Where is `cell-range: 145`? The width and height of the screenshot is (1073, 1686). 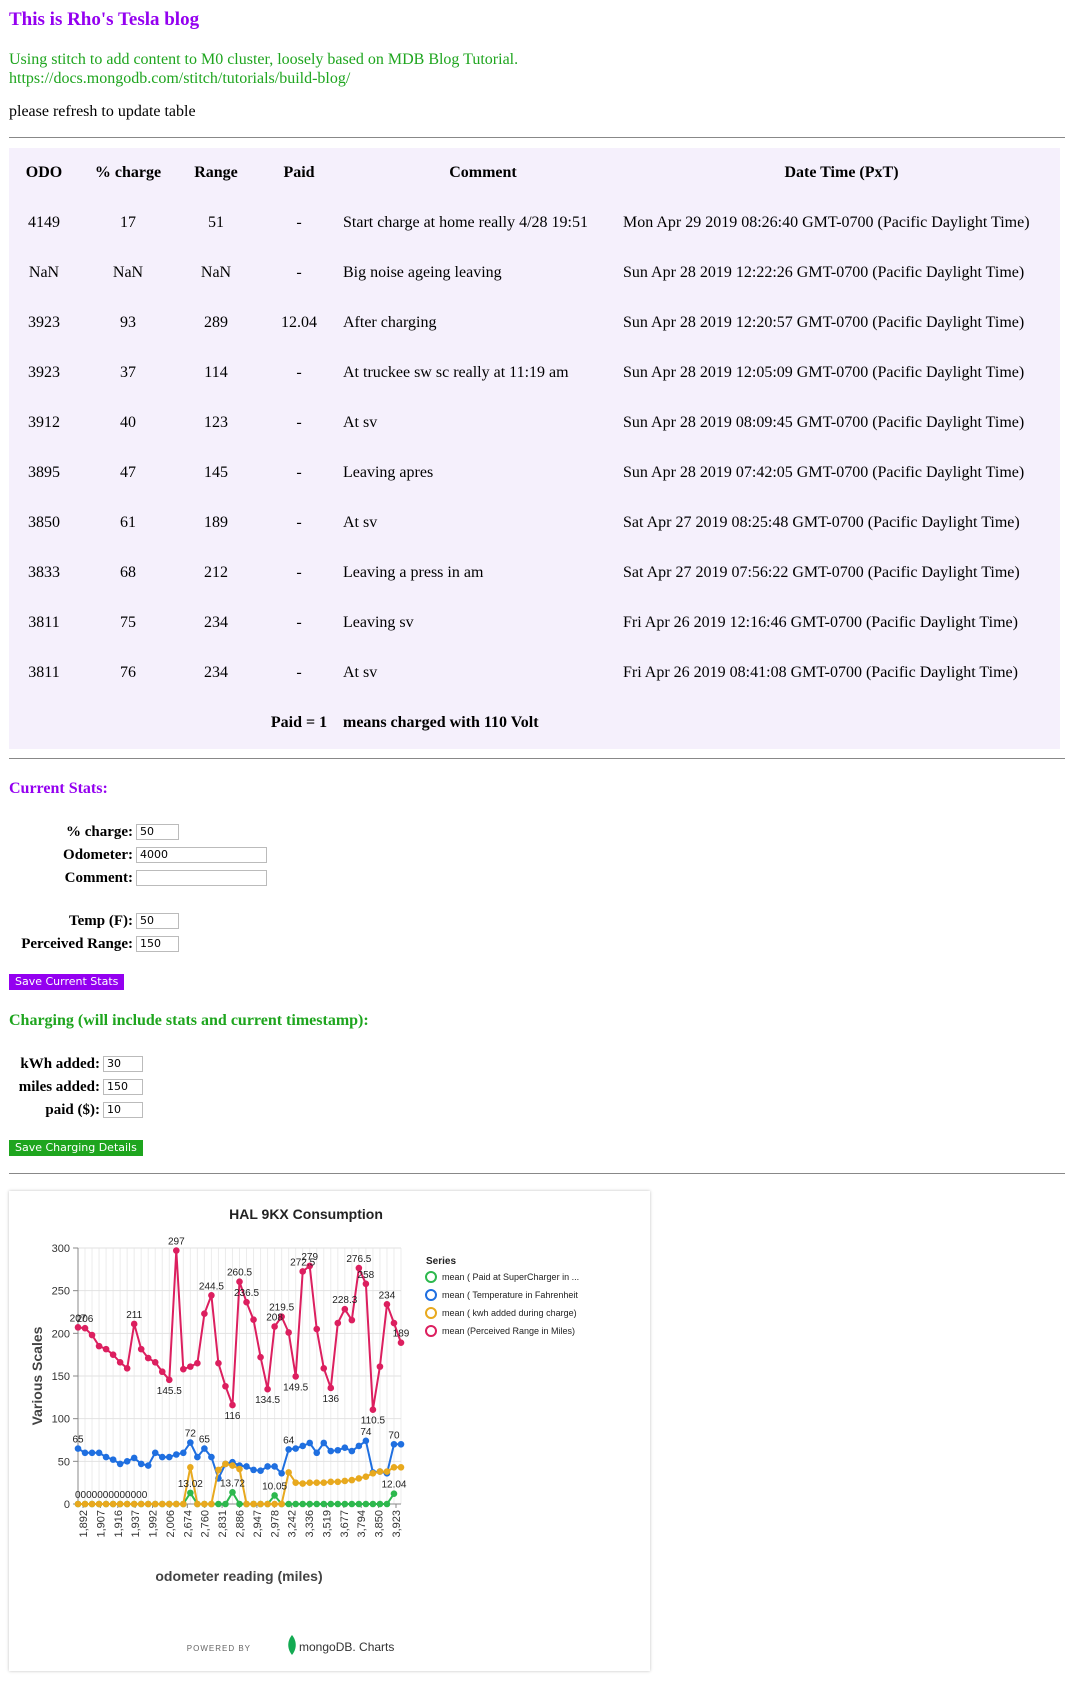 cell-range: 145 is located at coordinates (216, 472).